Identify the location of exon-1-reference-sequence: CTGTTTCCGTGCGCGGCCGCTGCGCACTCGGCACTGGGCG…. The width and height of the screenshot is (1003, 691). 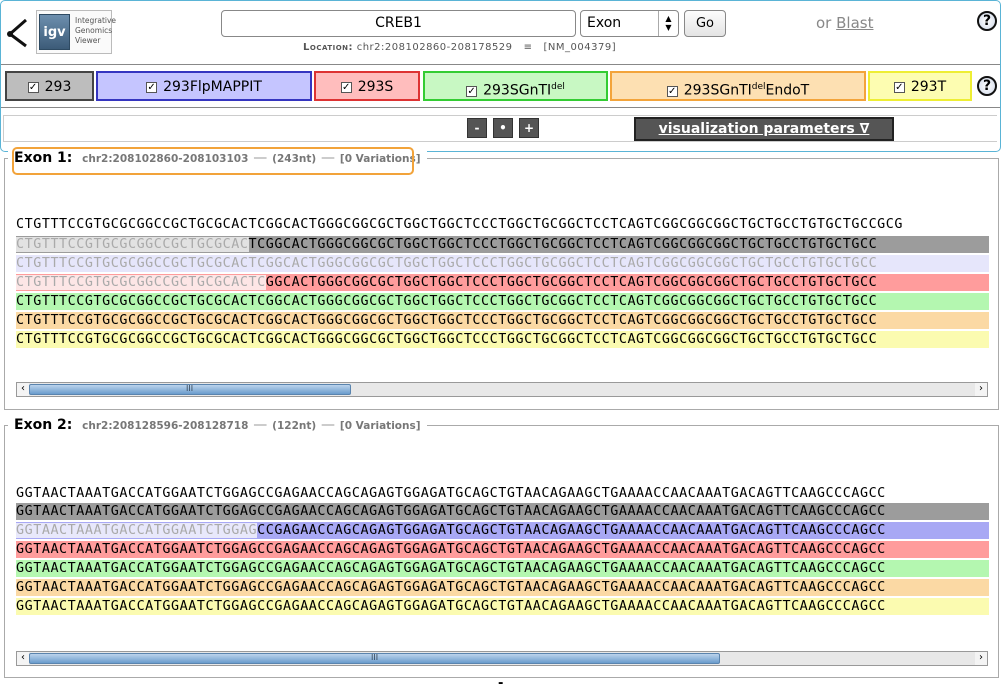
(460, 224).